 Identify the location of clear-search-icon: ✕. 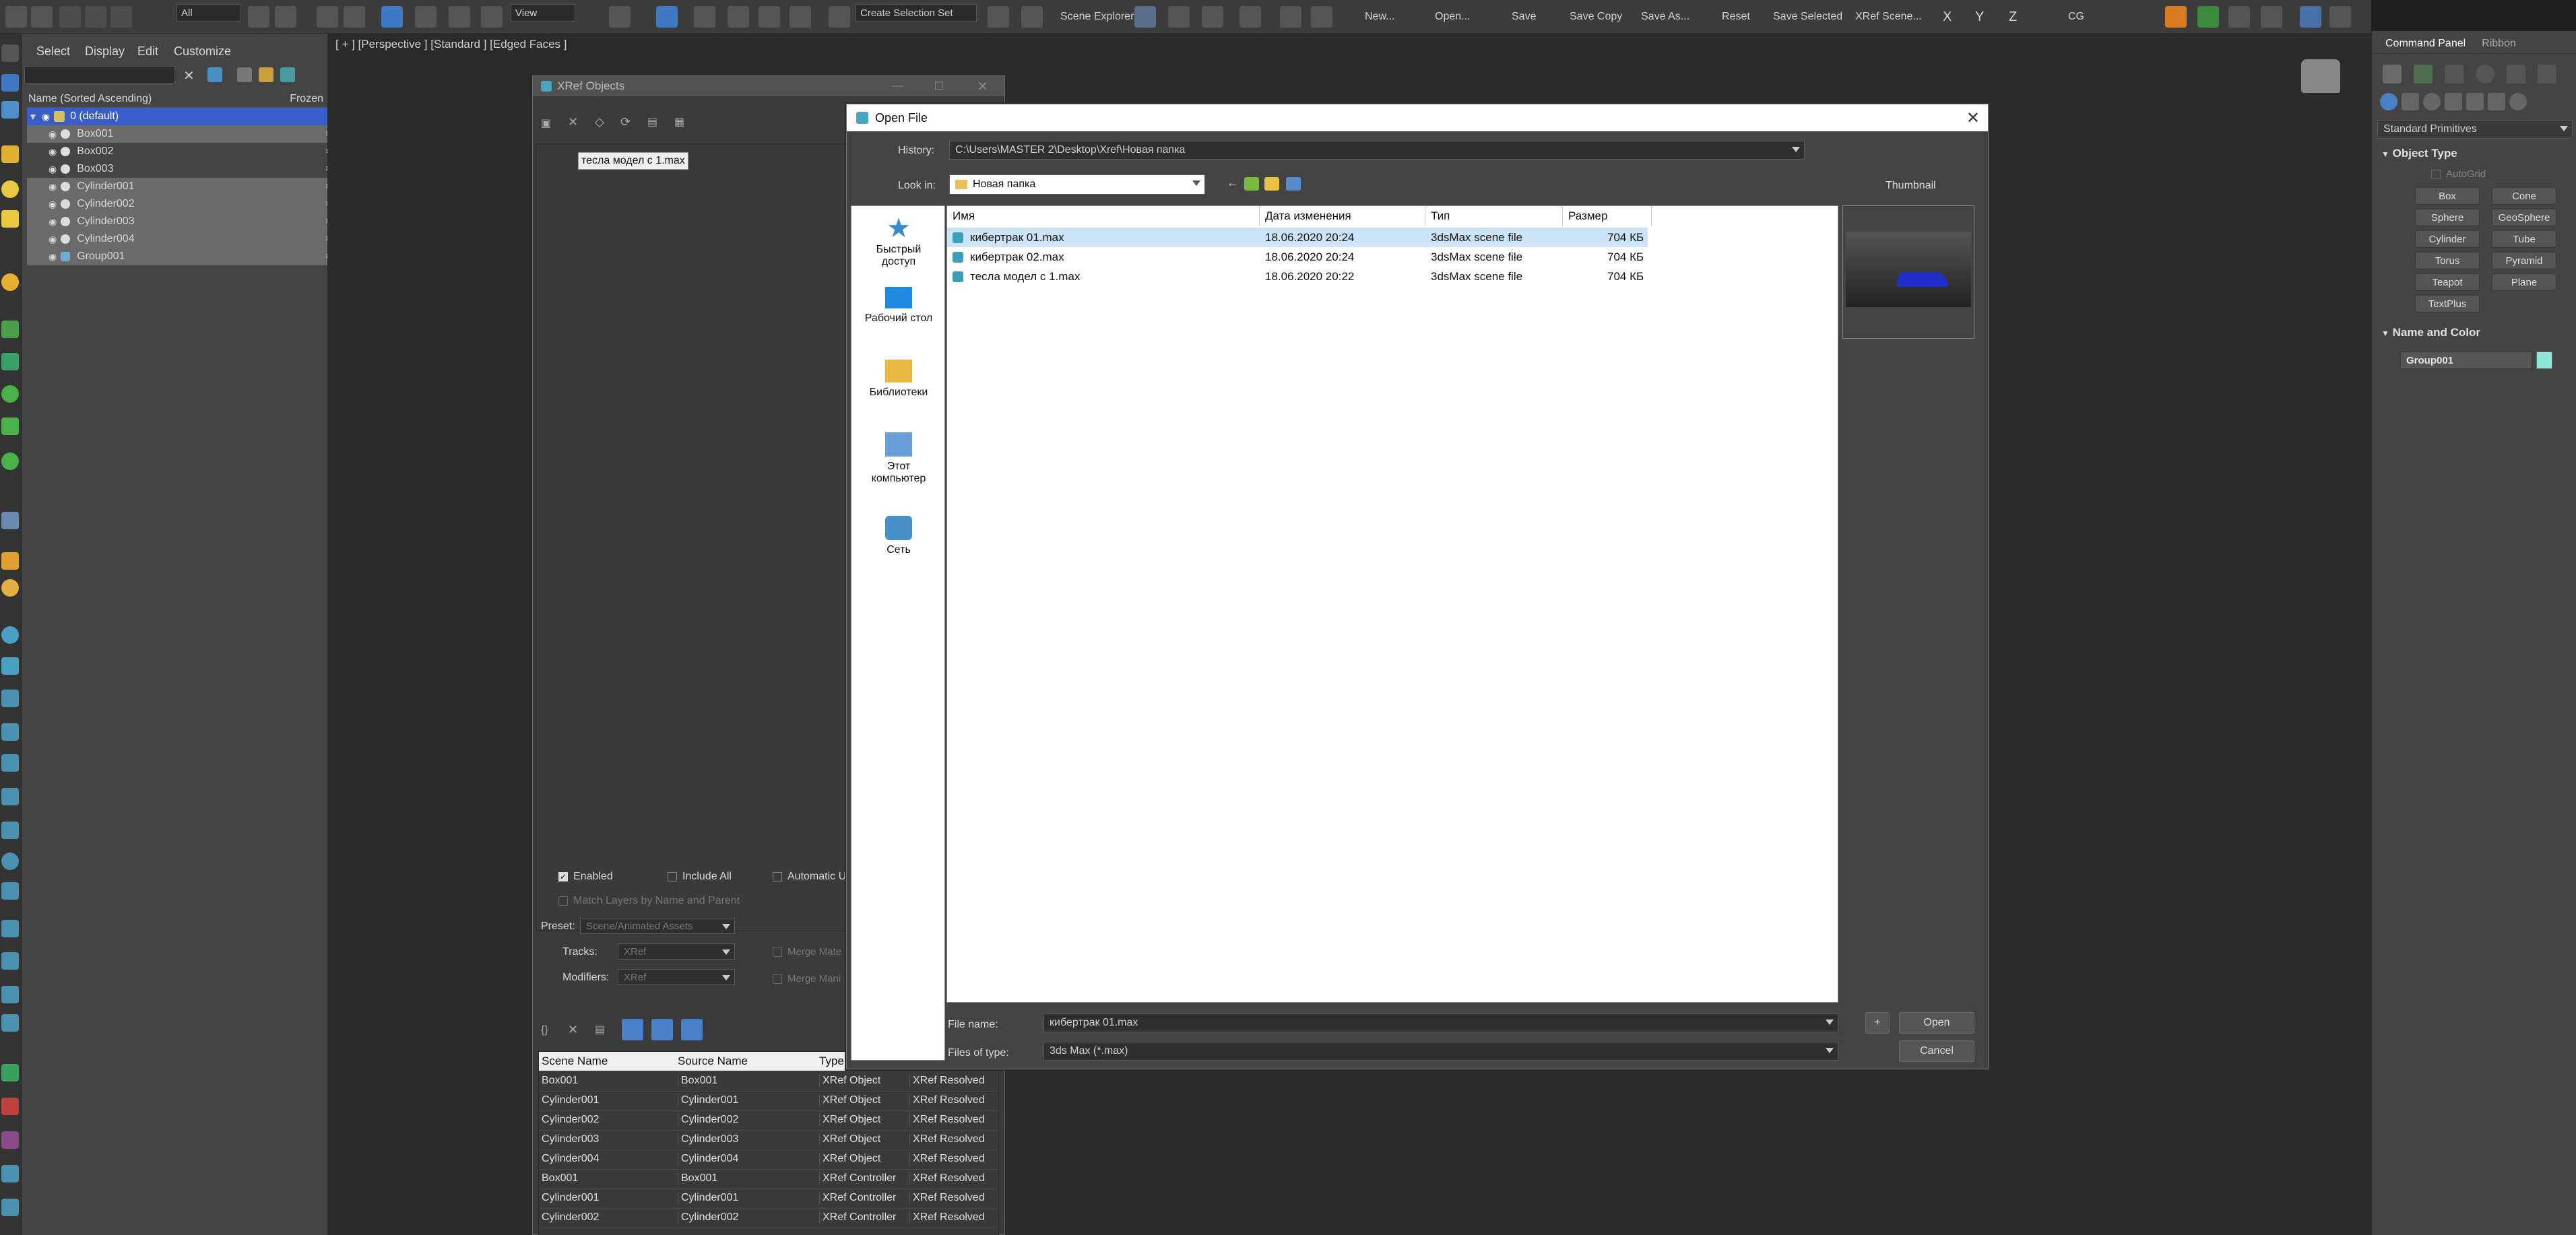
(189, 75).